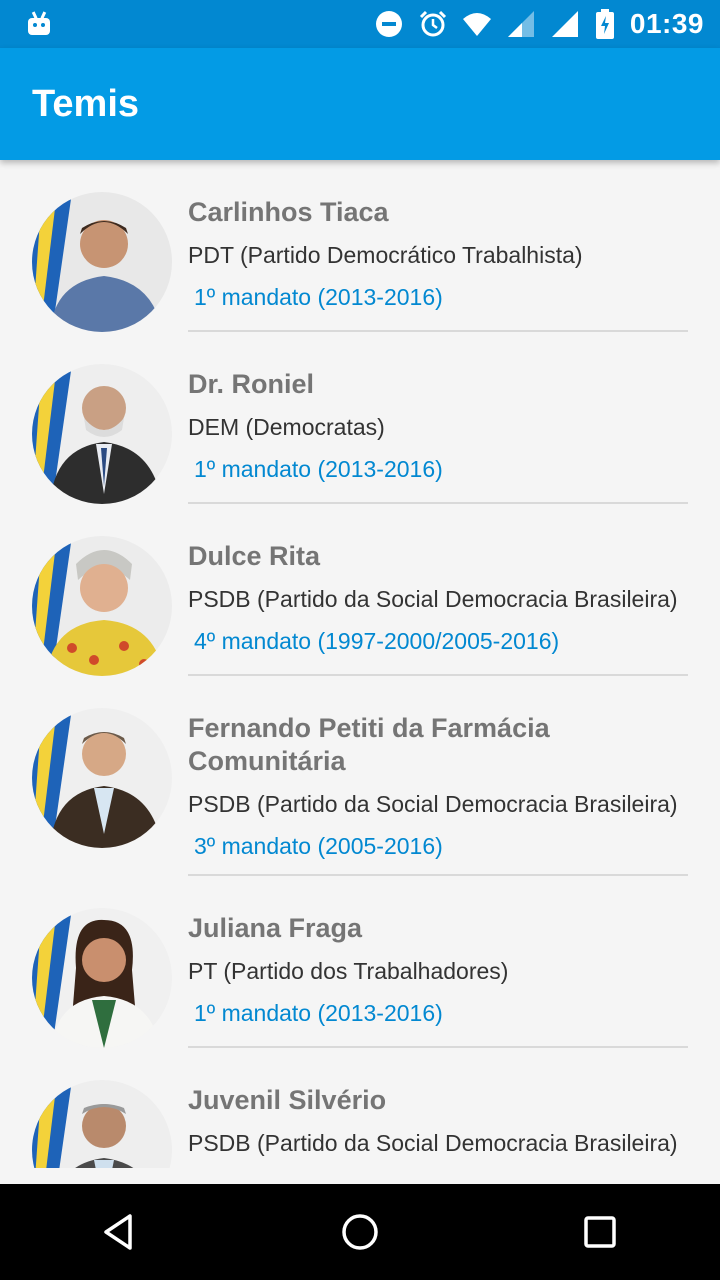 The height and width of the screenshot is (1280, 720). Describe the element at coordinates (600, 1232) in the screenshot. I see `recents-icon` at that location.